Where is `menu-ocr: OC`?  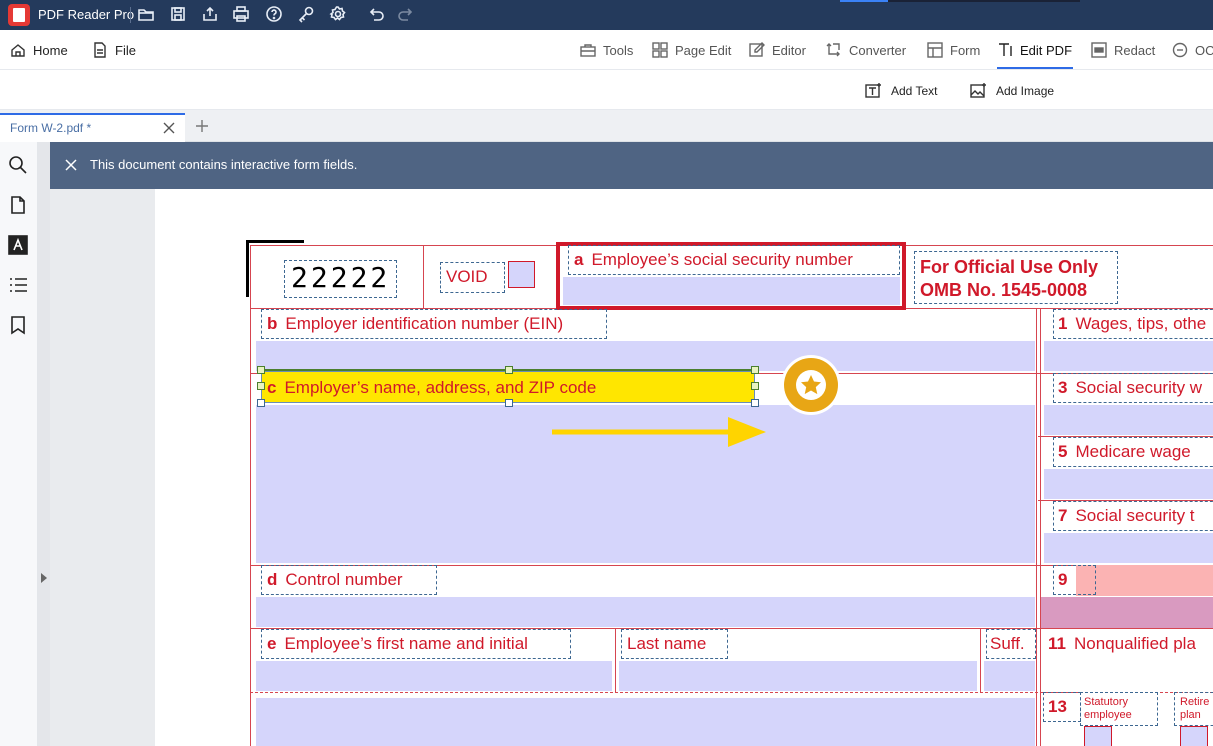
menu-ocr: OC is located at coordinates (1192, 50).